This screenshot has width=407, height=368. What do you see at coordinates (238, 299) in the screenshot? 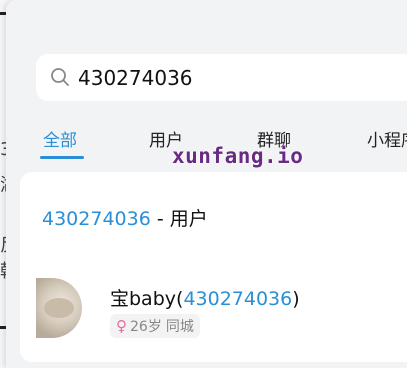
I see `user-id: 430274036` at bounding box center [238, 299].